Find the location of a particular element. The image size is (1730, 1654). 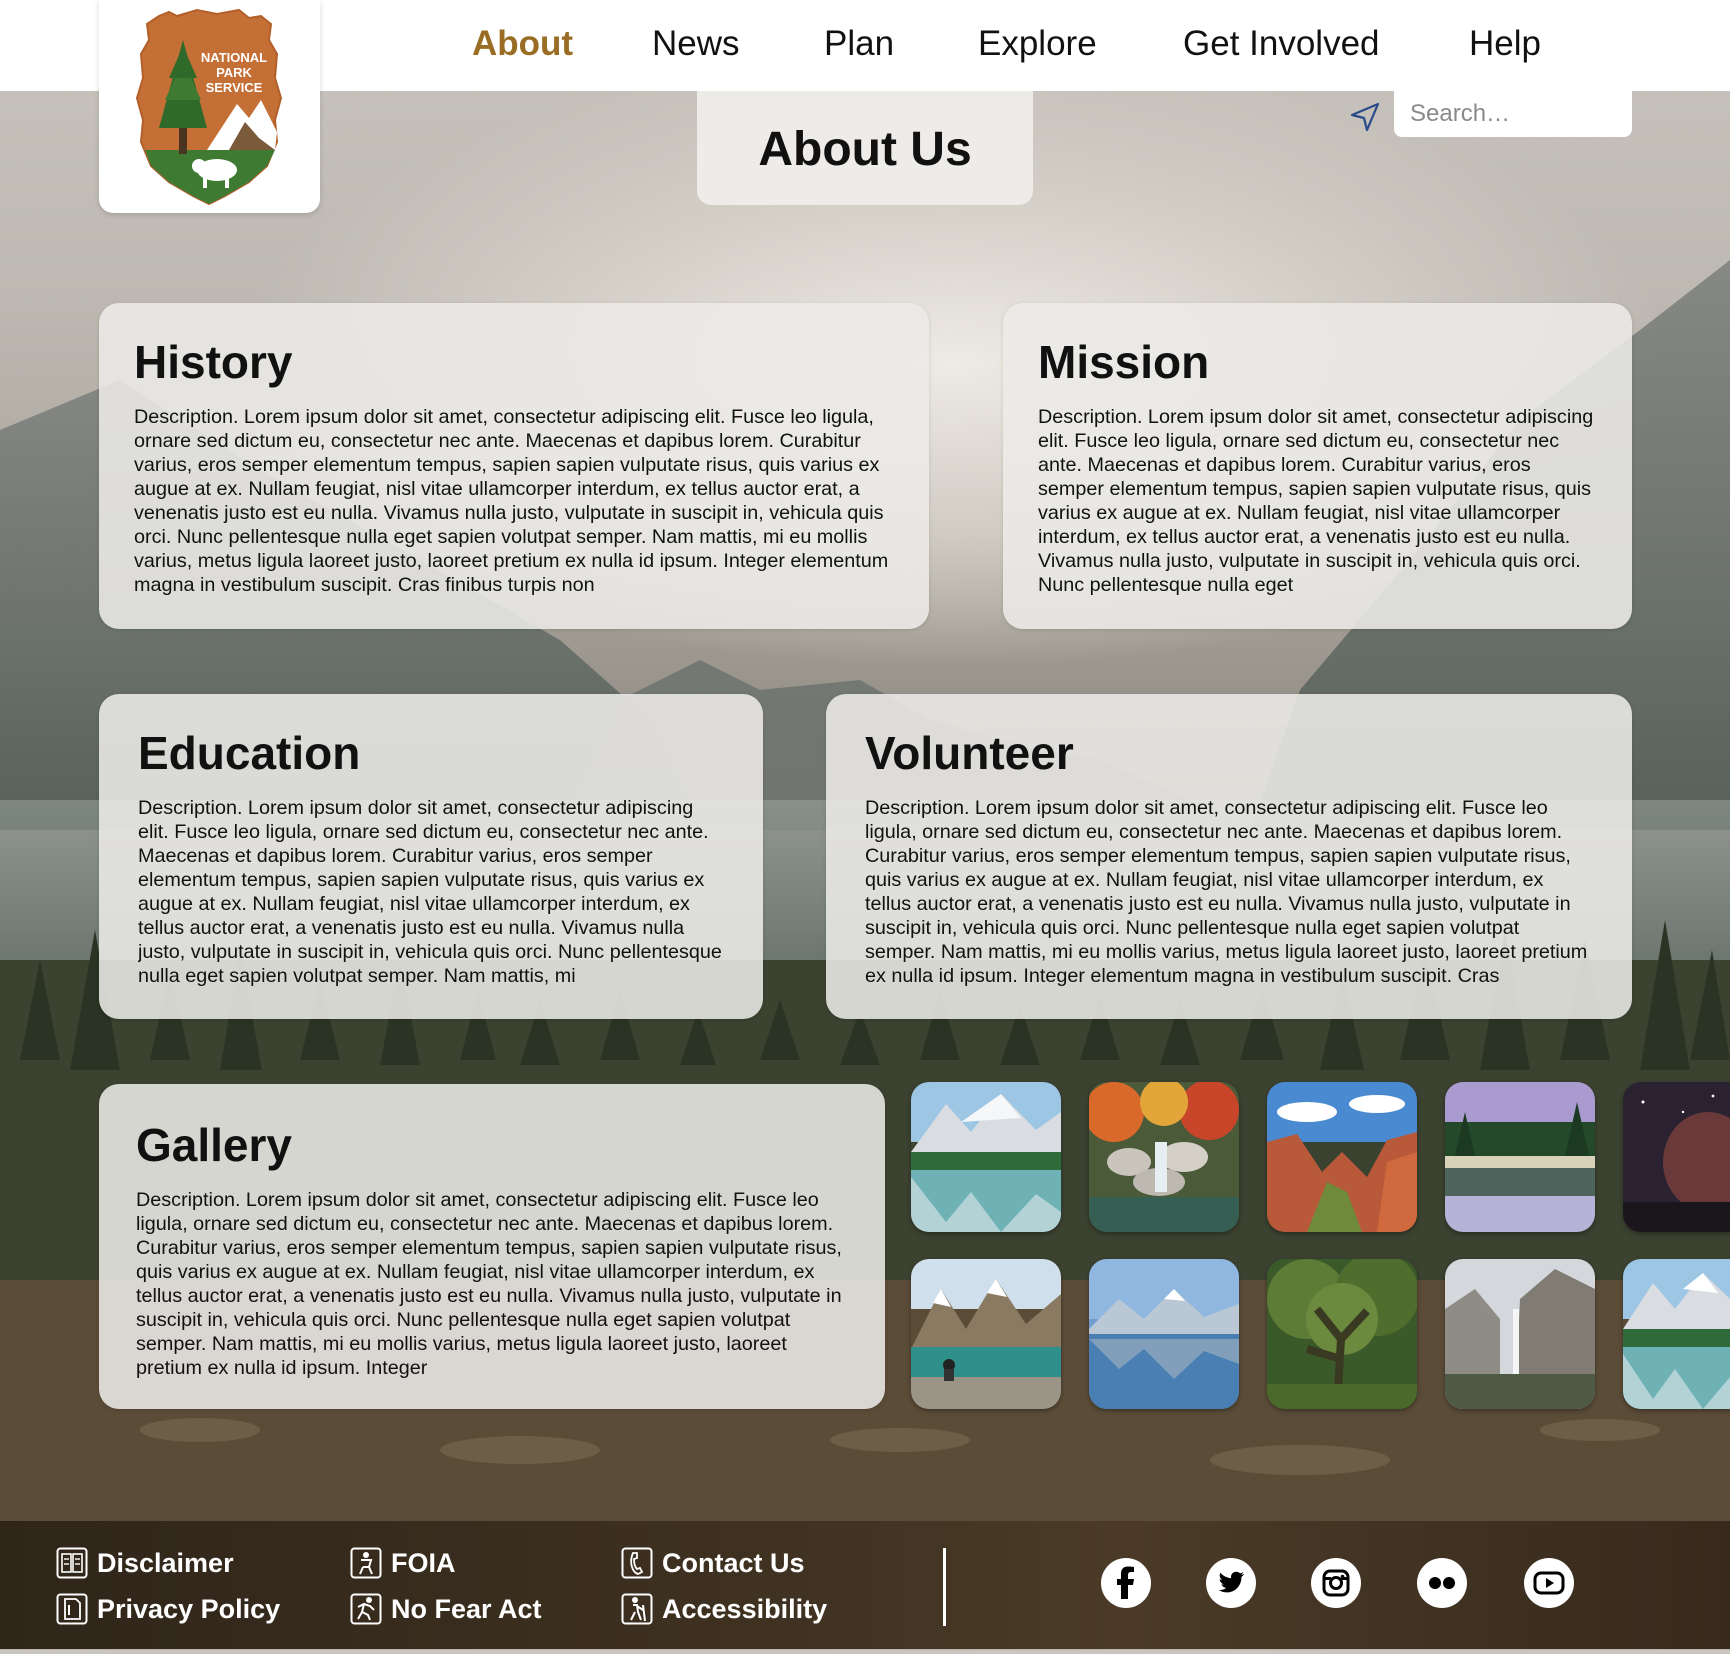

hiker-icon is located at coordinates (637, 1609).